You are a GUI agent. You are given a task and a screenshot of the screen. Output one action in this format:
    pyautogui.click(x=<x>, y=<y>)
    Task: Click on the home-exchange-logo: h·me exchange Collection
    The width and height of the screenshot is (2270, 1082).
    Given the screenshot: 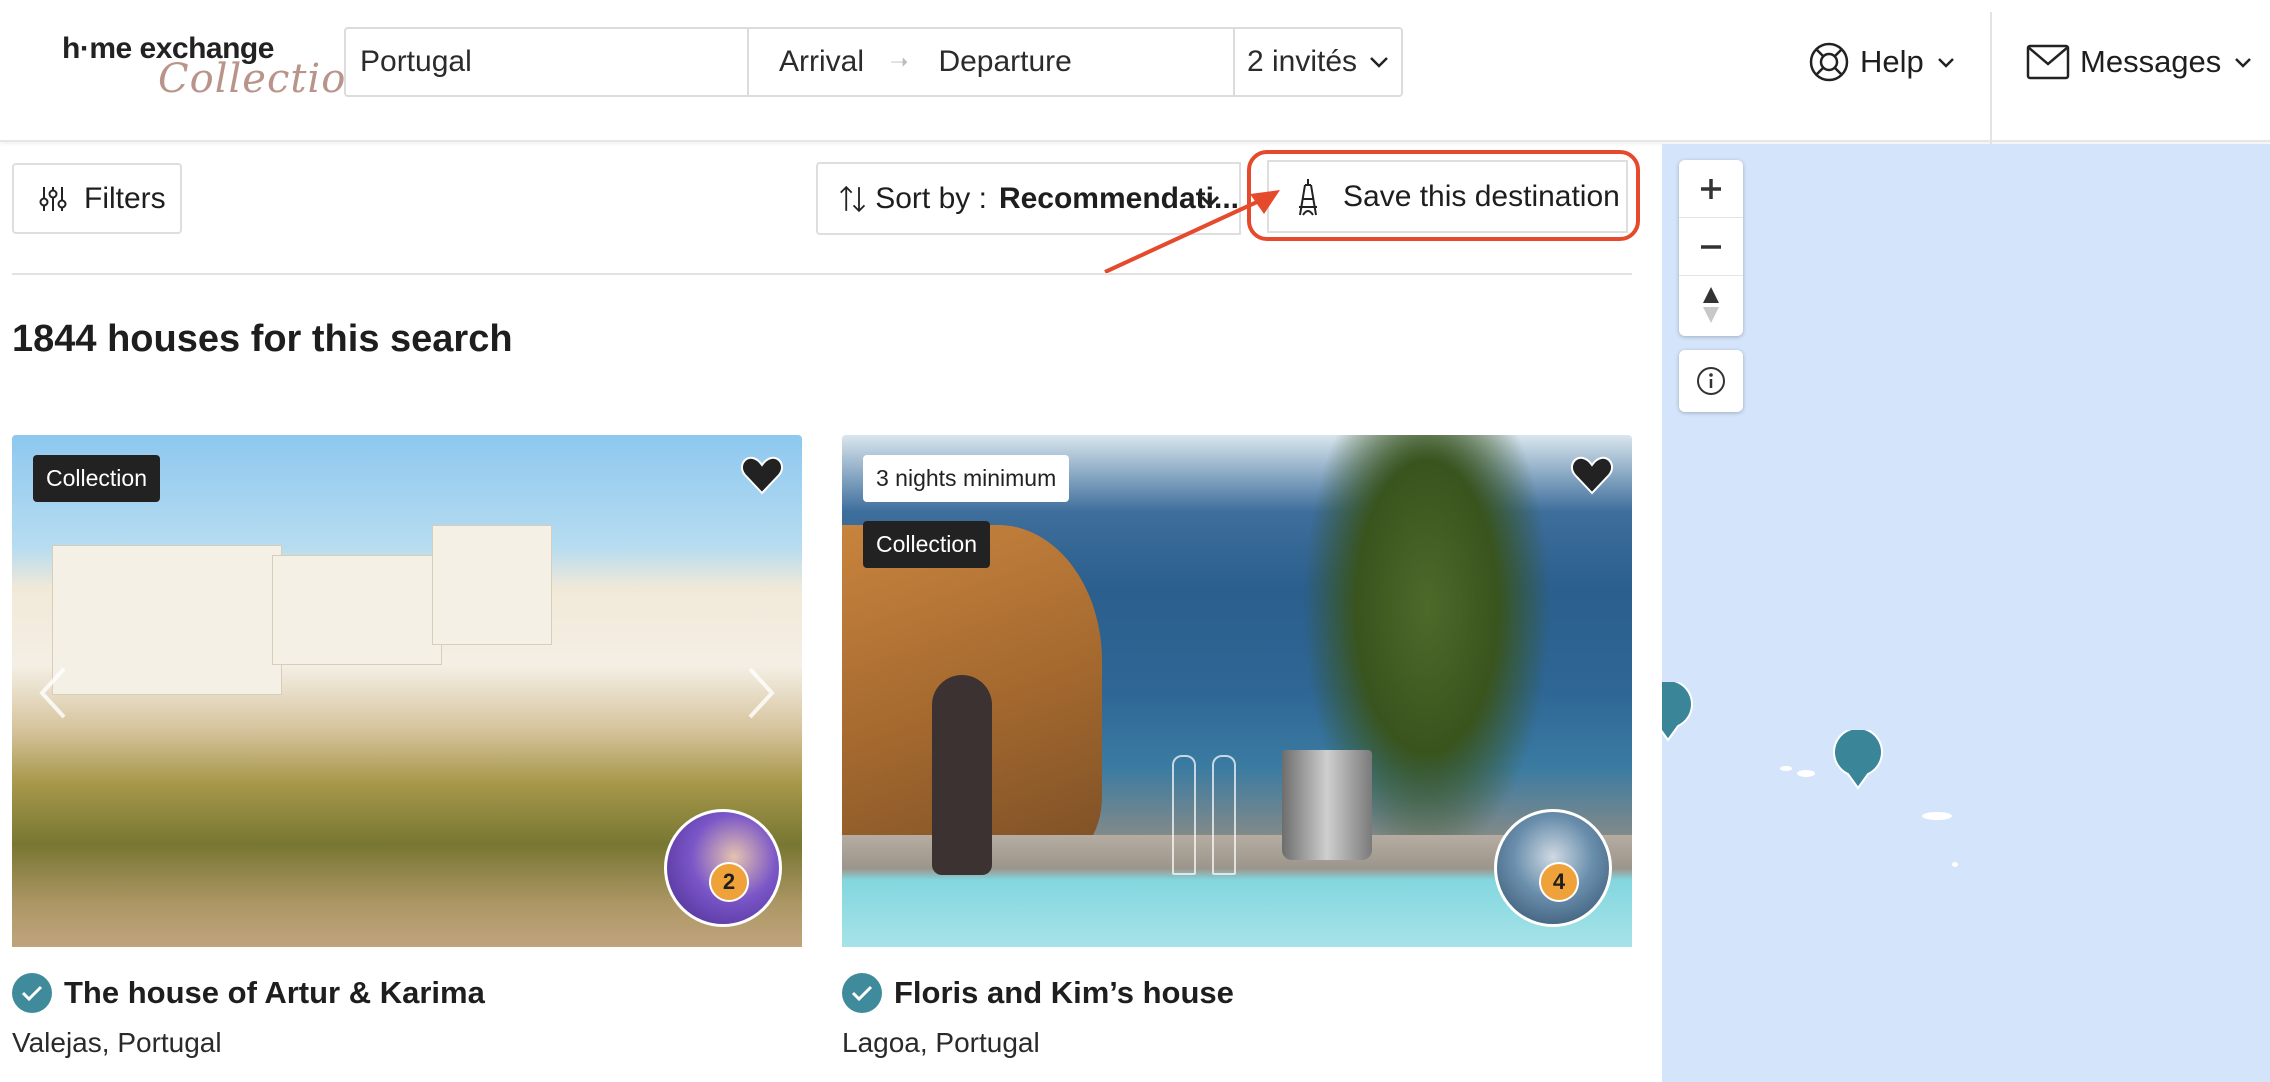 What is the action you would take?
    pyautogui.click(x=215, y=66)
    